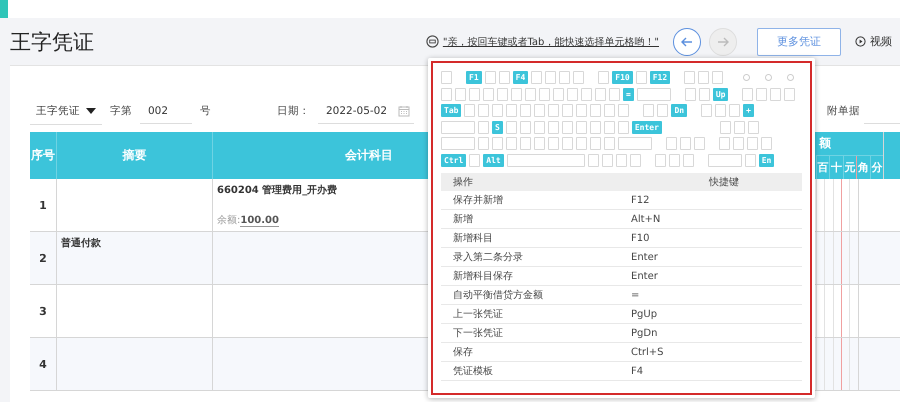 The width and height of the screenshot is (900, 402). What do you see at coordinates (863, 167) in the screenshot?
I see `digit-header: 角` at bounding box center [863, 167].